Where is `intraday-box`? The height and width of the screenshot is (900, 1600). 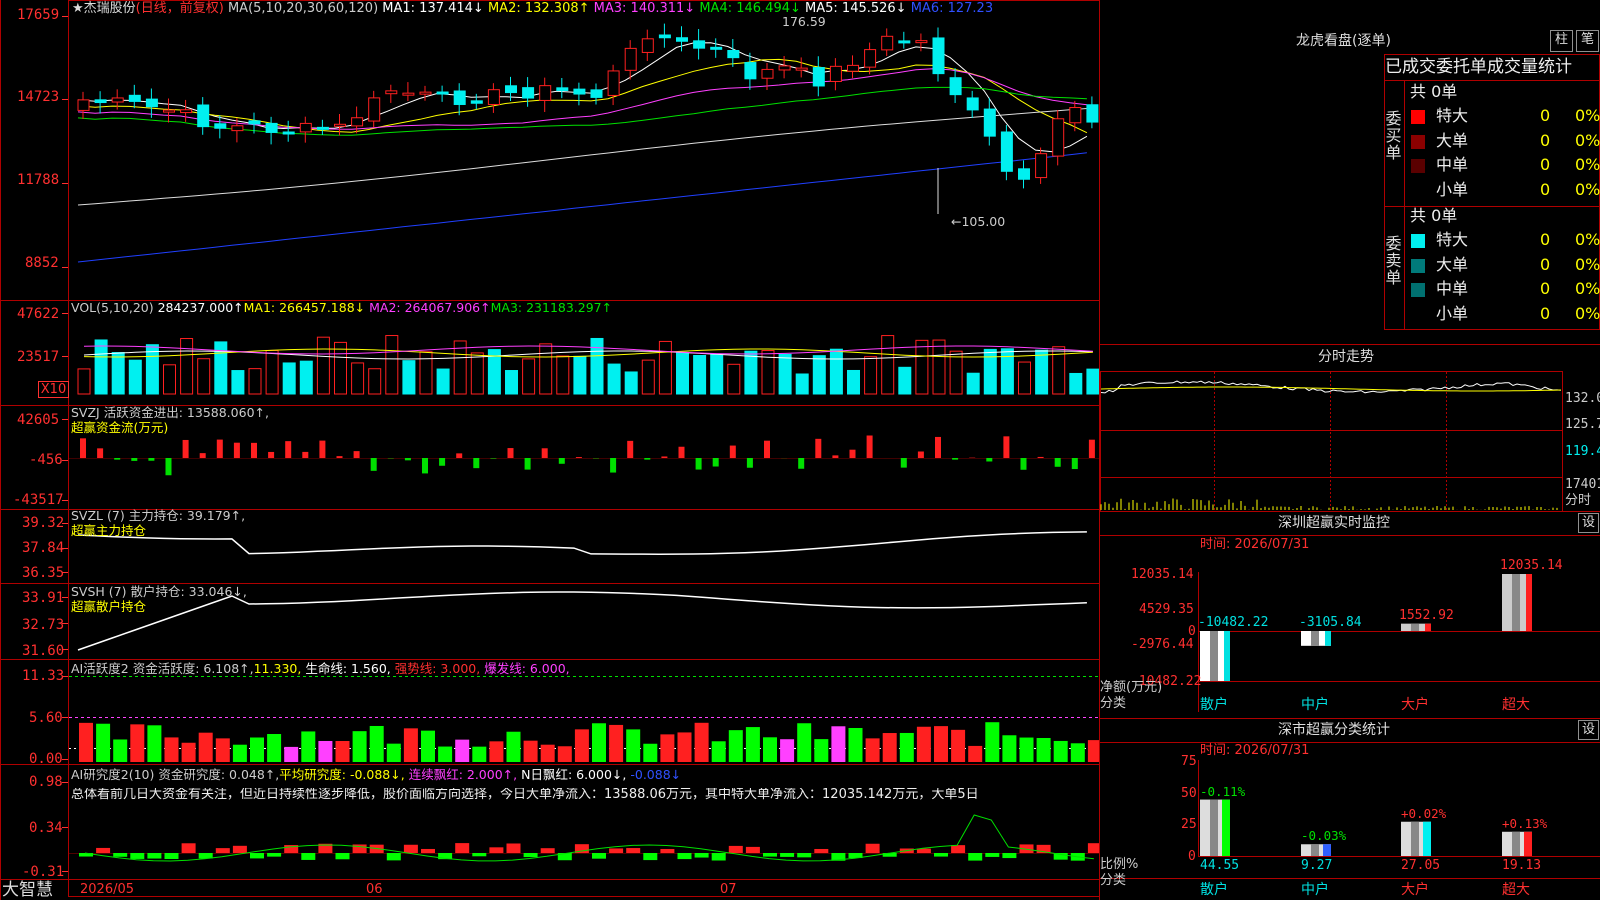
intraday-box is located at coordinates (1331, 441).